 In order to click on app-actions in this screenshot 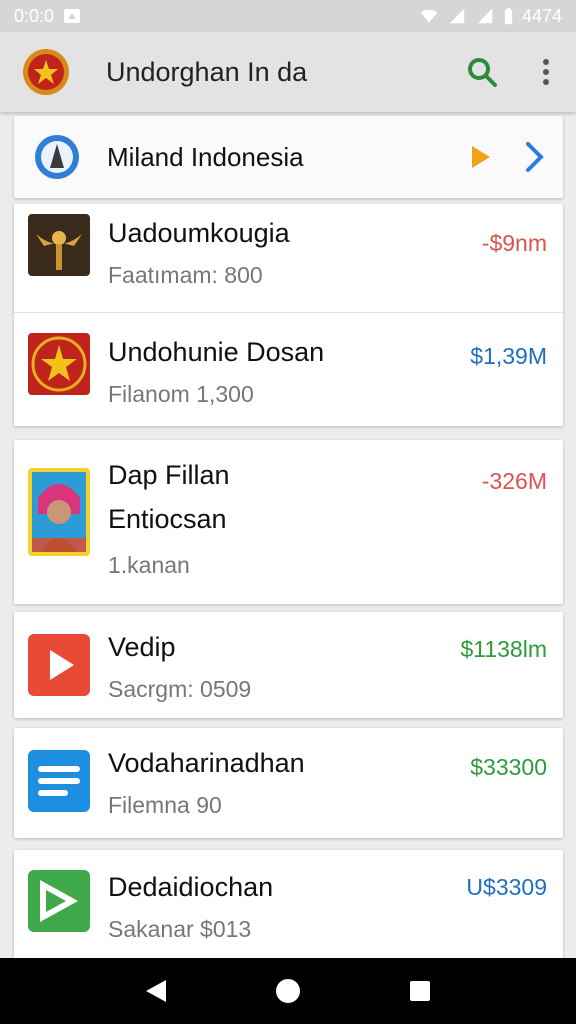, I will do `click(509, 72)`.